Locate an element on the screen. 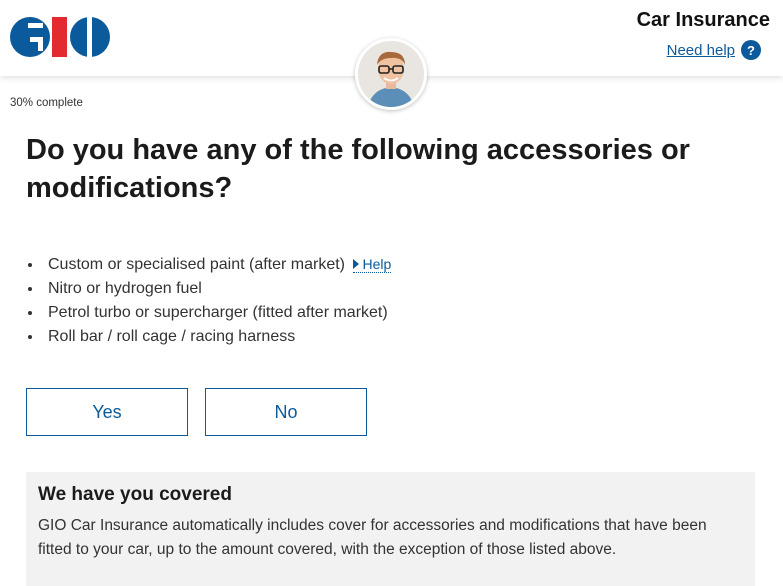  help-link-label: Help is located at coordinates (376, 264).